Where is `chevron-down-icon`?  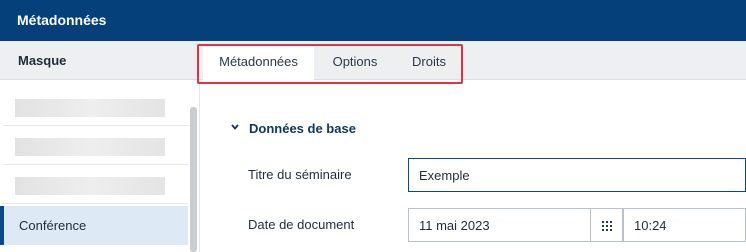 chevron-down-icon is located at coordinates (235, 127).